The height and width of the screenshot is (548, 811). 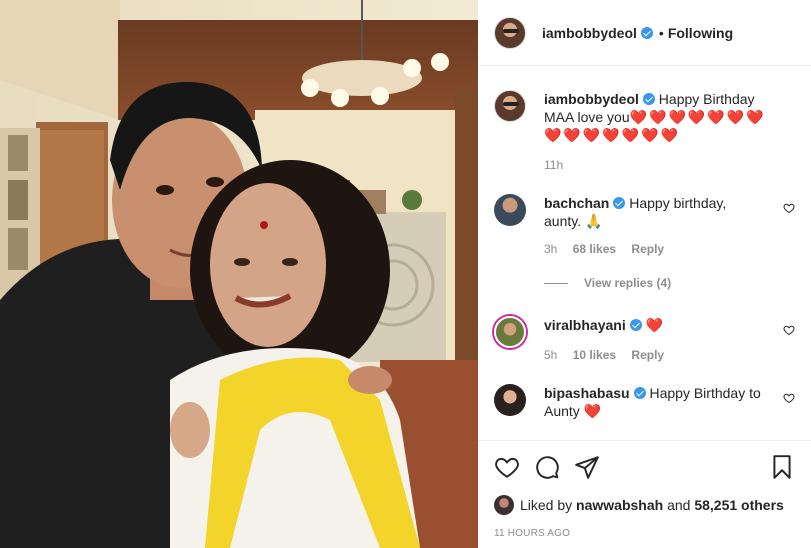 I want to click on commenter-username: bipashabasu, so click(x=587, y=393).